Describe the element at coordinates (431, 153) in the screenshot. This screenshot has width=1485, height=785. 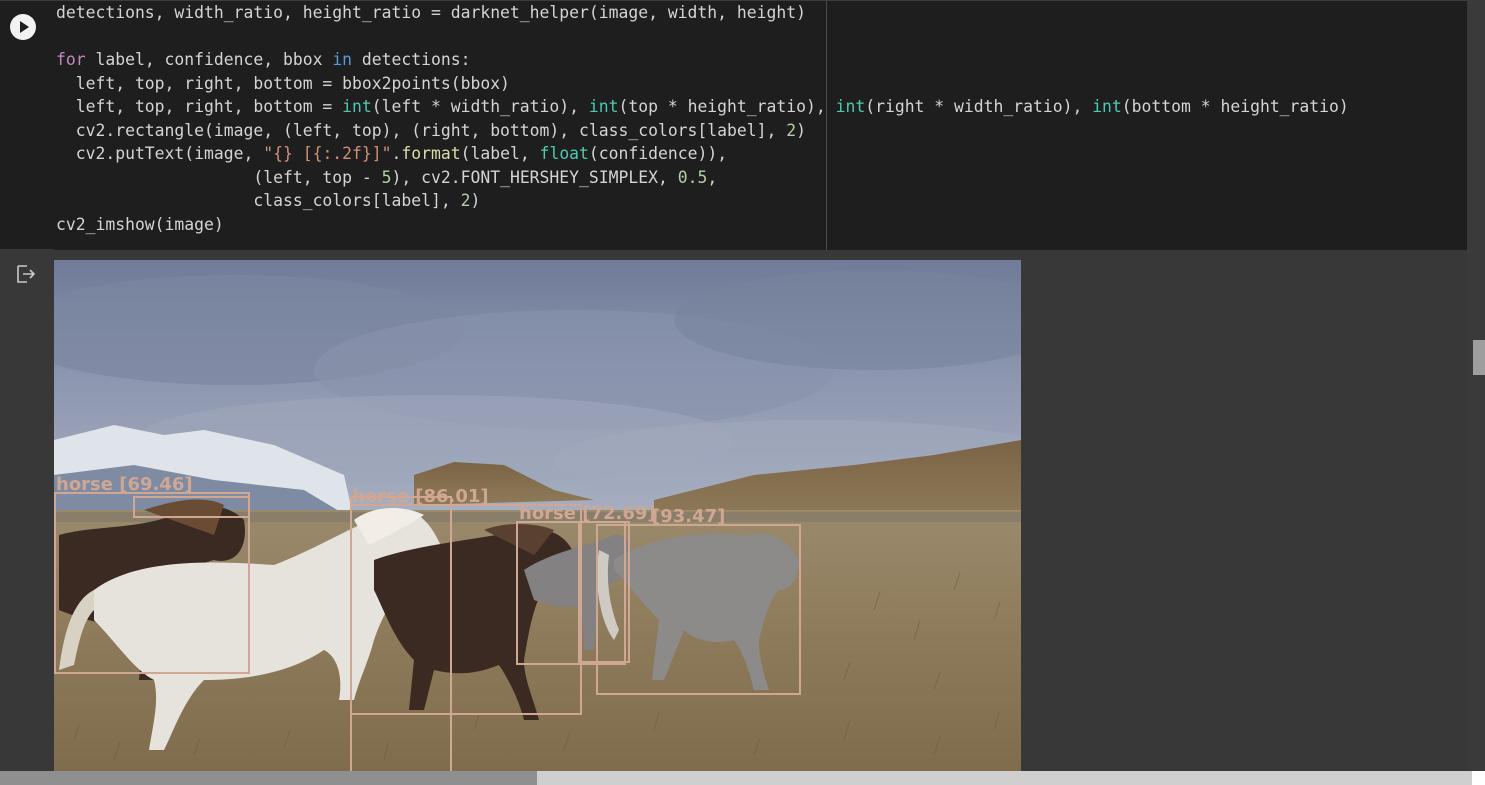
I see `code-token: format` at that location.